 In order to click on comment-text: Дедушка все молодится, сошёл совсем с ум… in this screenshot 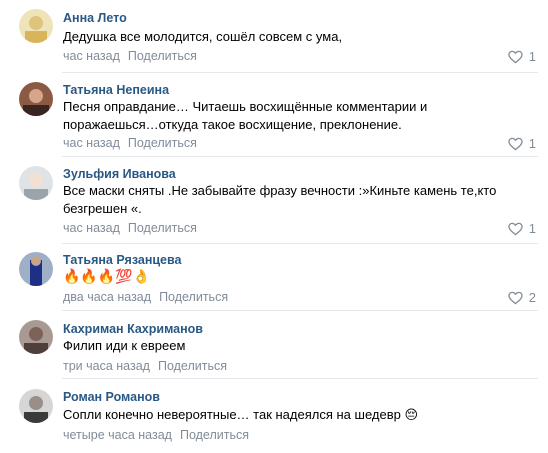, I will do `click(203, 36)`.